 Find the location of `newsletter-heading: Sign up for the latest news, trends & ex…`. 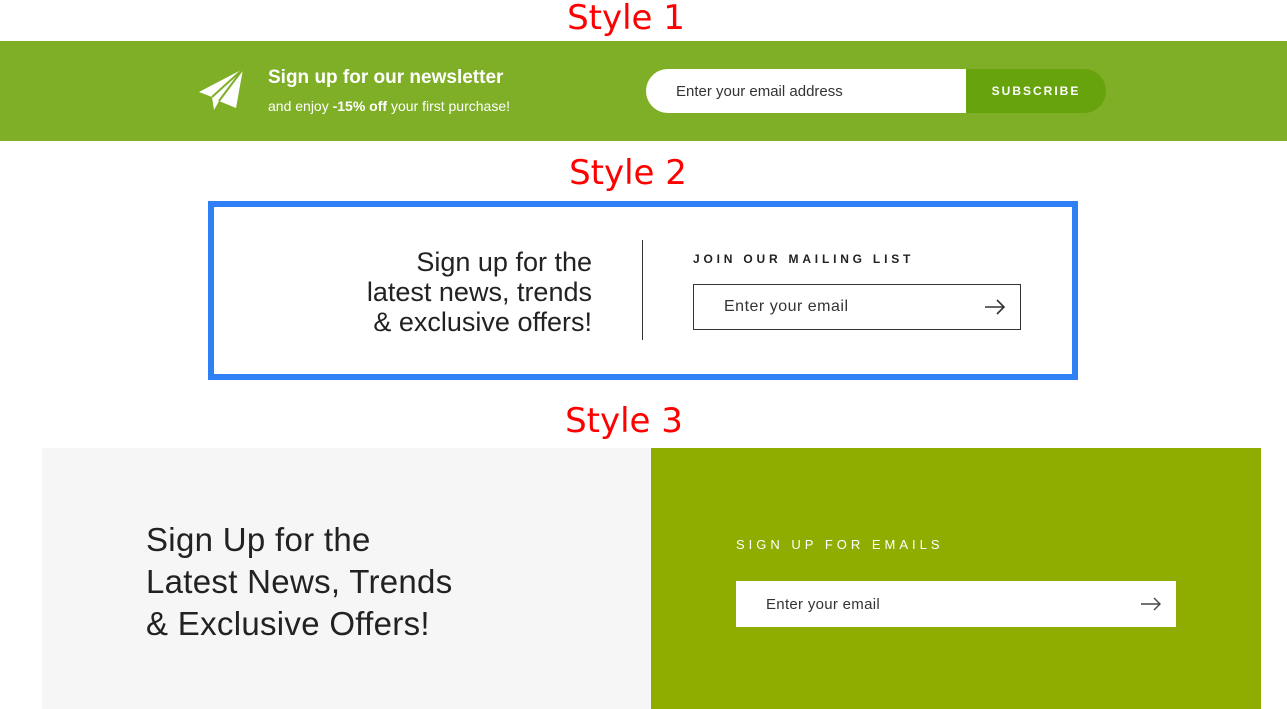

newsletter-heading: Sign up for the latest news, trends & ex… is located at coordinates (479, 292).